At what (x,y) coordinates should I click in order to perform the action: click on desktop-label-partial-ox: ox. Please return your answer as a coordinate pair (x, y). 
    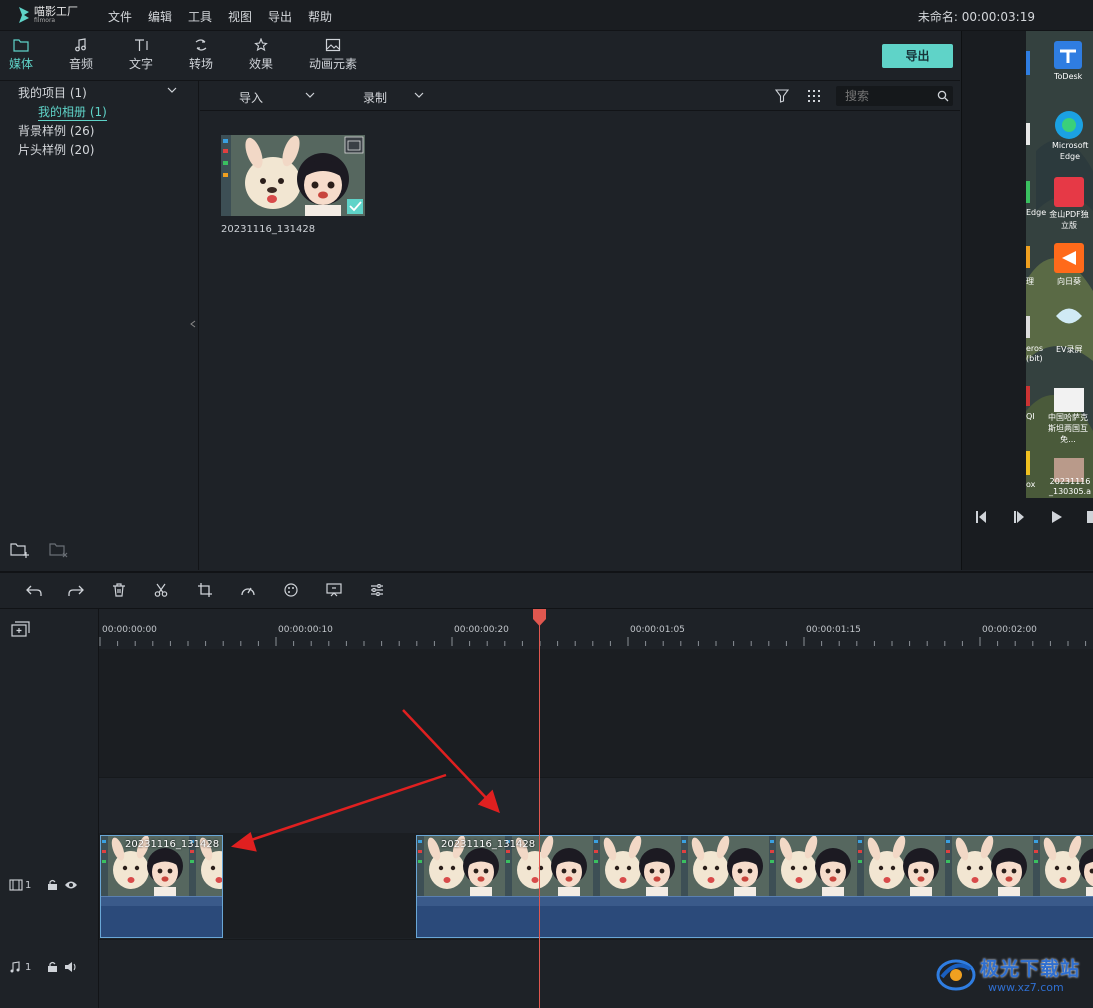
    Looking at the image, I should click on (1031, 484).